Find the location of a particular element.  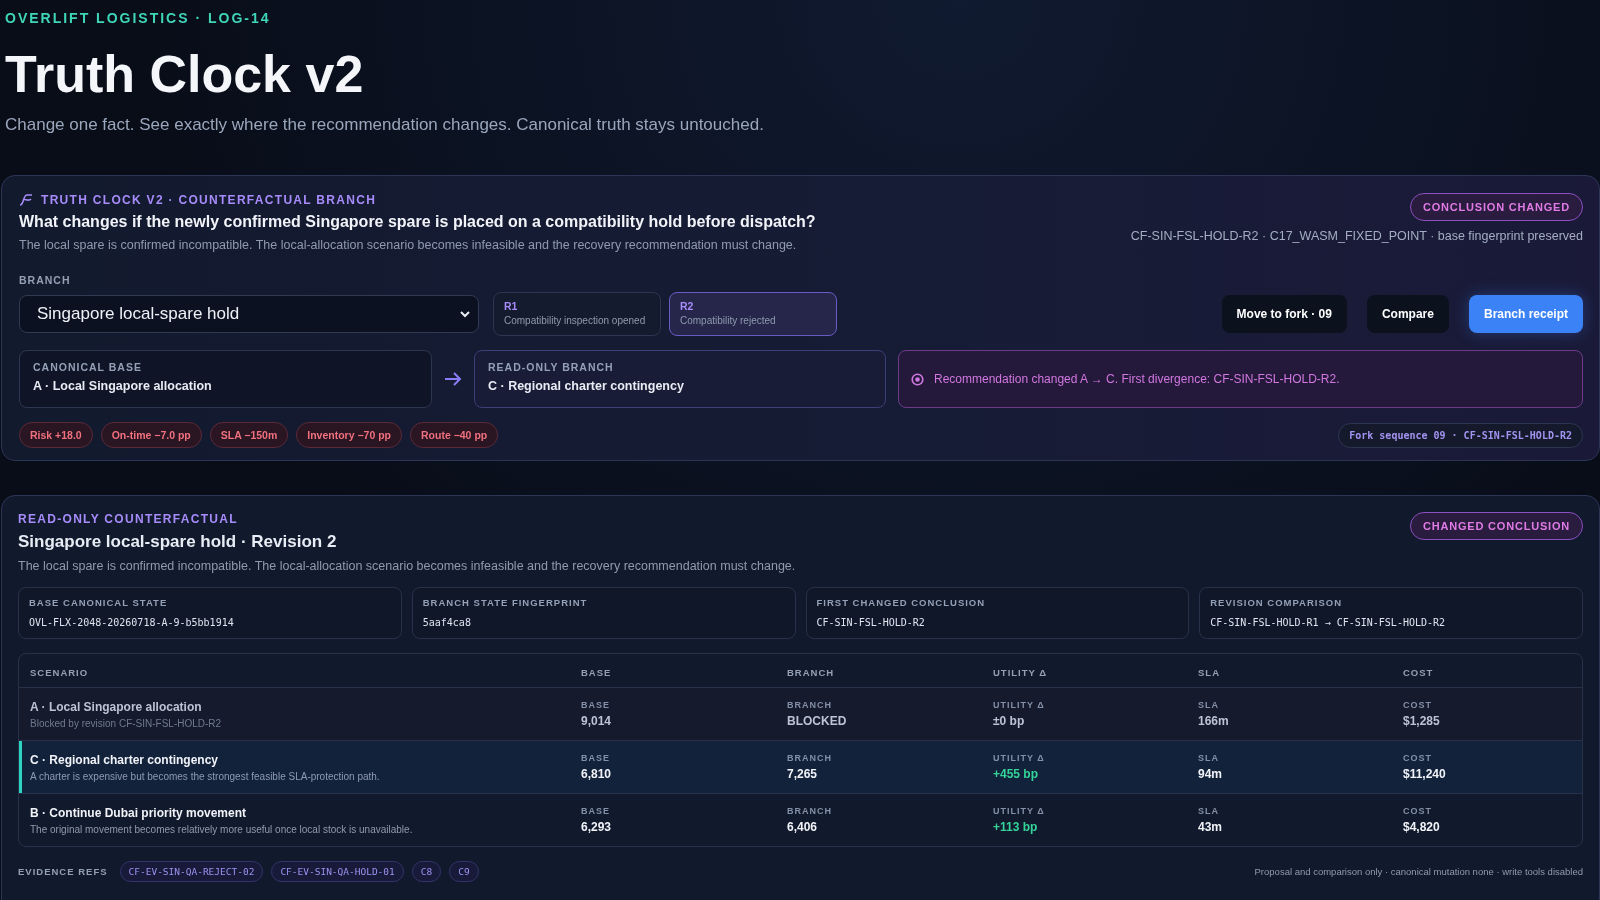

cell-value: 6,293 is located at coordinates (597, 827).